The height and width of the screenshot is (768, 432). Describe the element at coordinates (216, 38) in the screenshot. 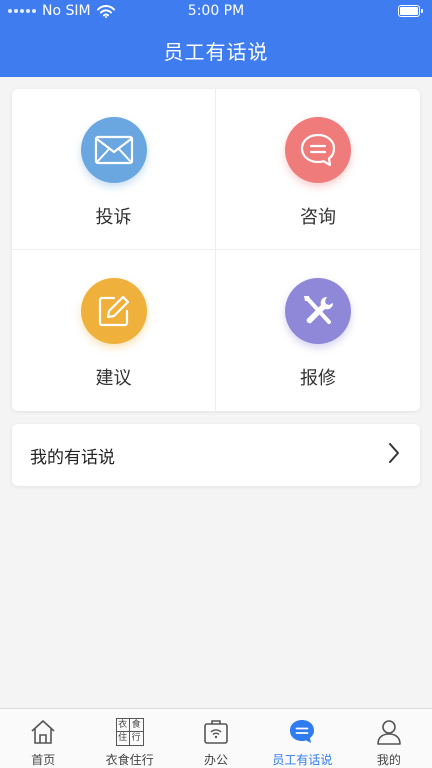

I see `app-header: No SIM 5:00 PM 员工有话说` at that location.